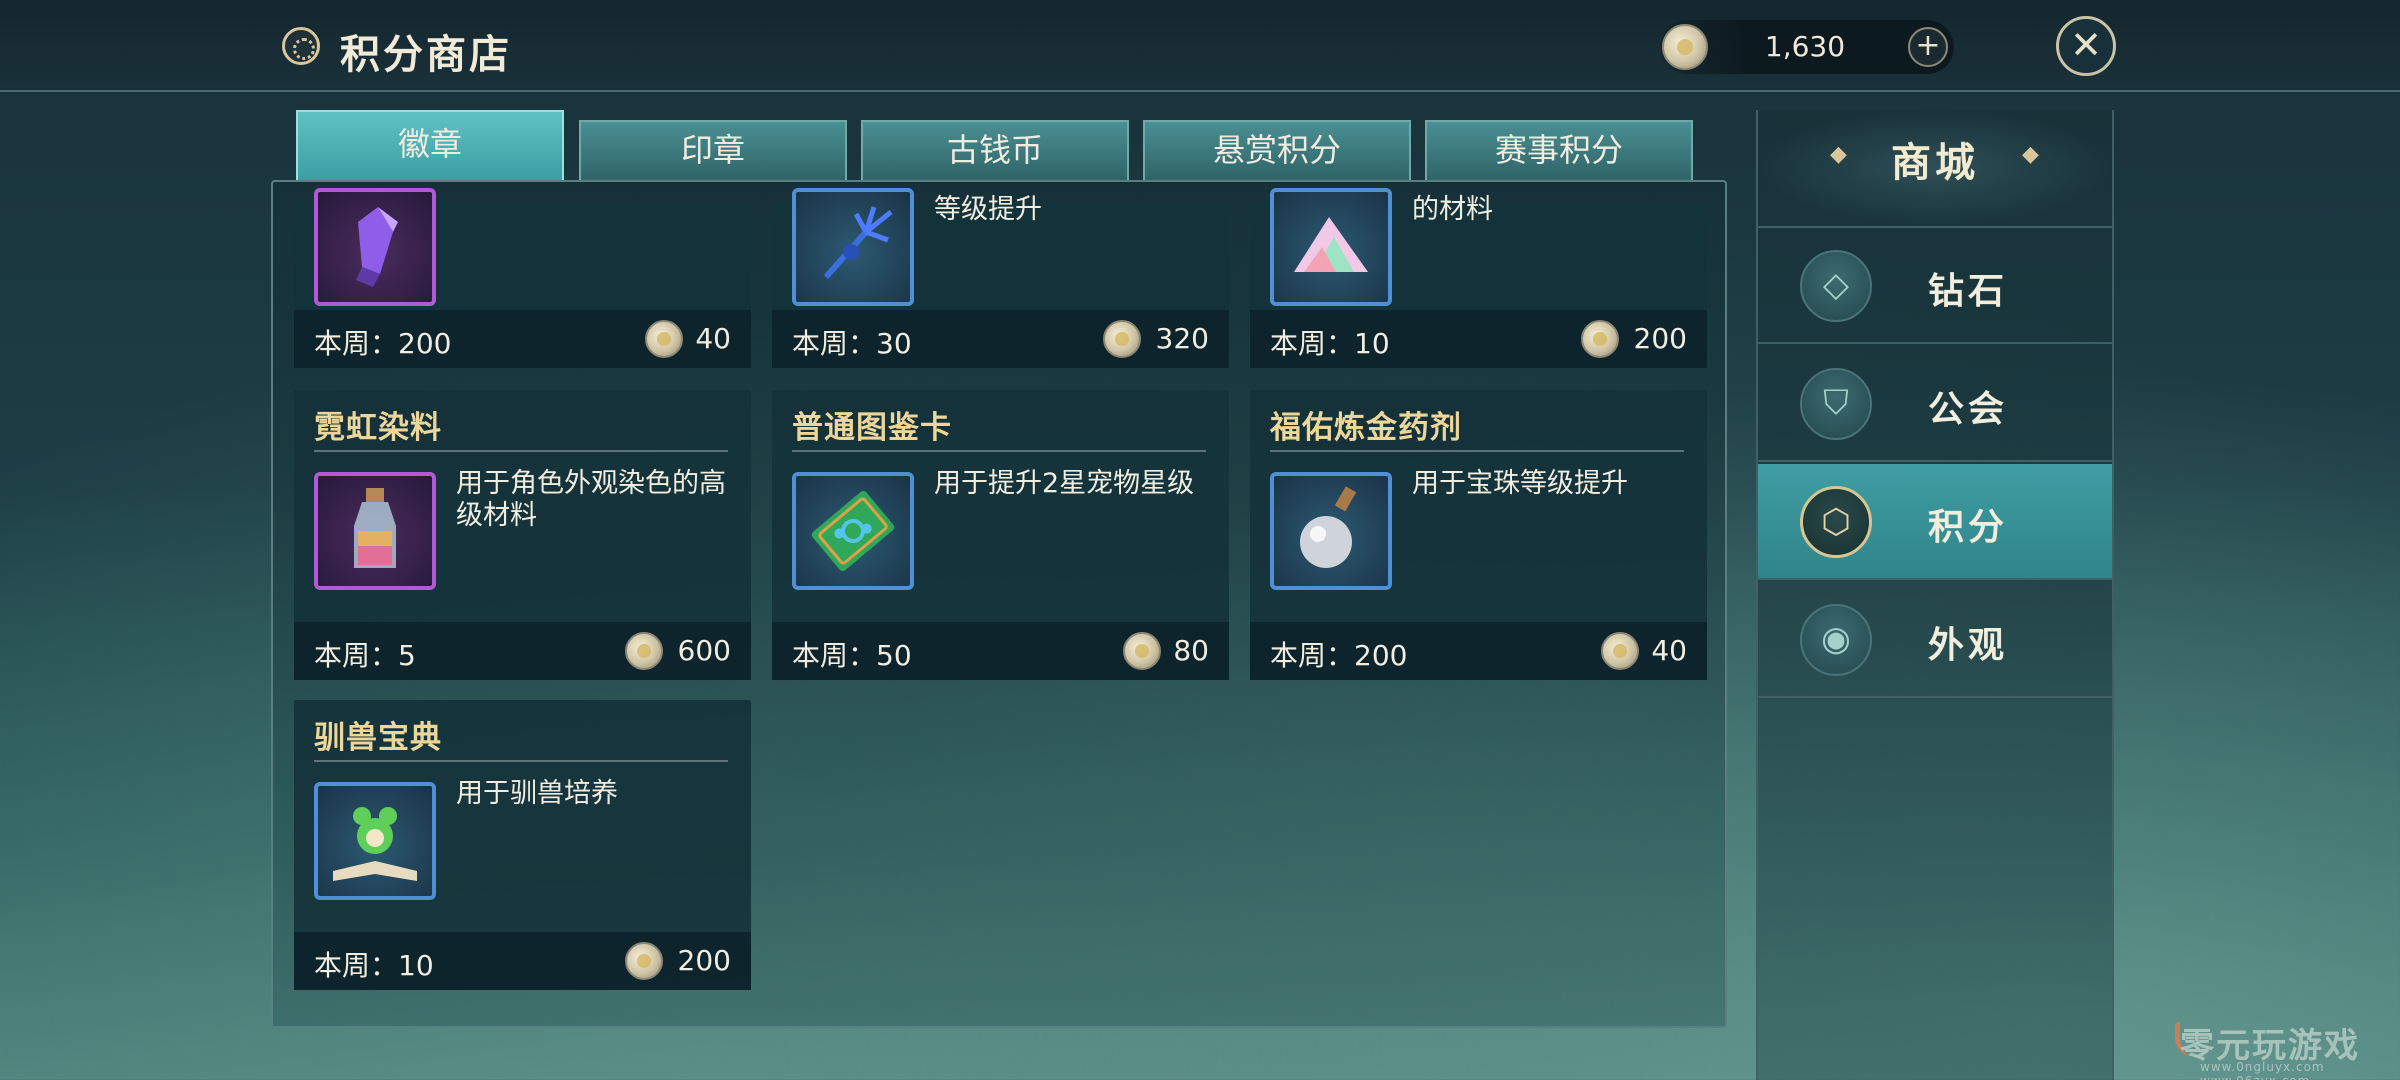 Image resolution: width=2400 pixels, height=1080 pixels. Describe the element at coordinates (1968, 291) in the screenshot. I see `sidebar-item-label: 钻石` at that location.